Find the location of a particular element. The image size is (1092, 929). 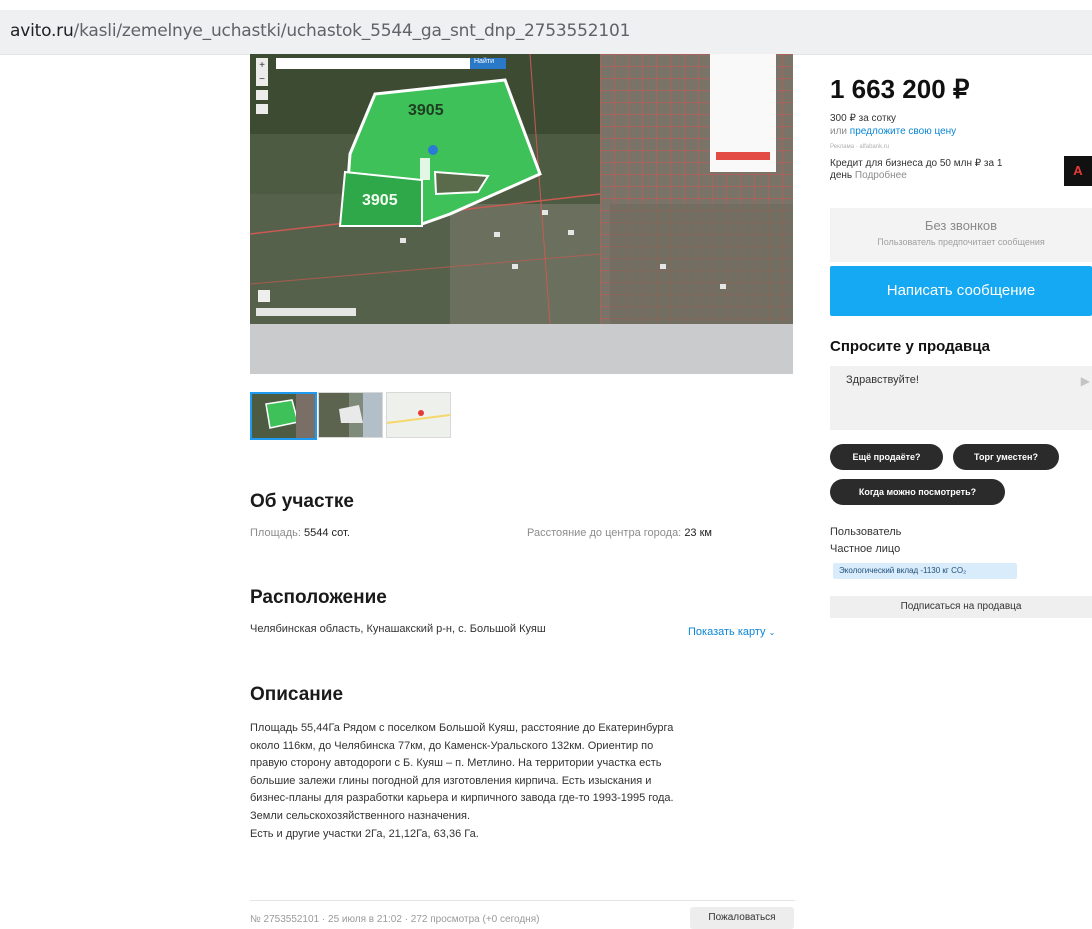

description-title: Описание is located at coordinates (297, 694).